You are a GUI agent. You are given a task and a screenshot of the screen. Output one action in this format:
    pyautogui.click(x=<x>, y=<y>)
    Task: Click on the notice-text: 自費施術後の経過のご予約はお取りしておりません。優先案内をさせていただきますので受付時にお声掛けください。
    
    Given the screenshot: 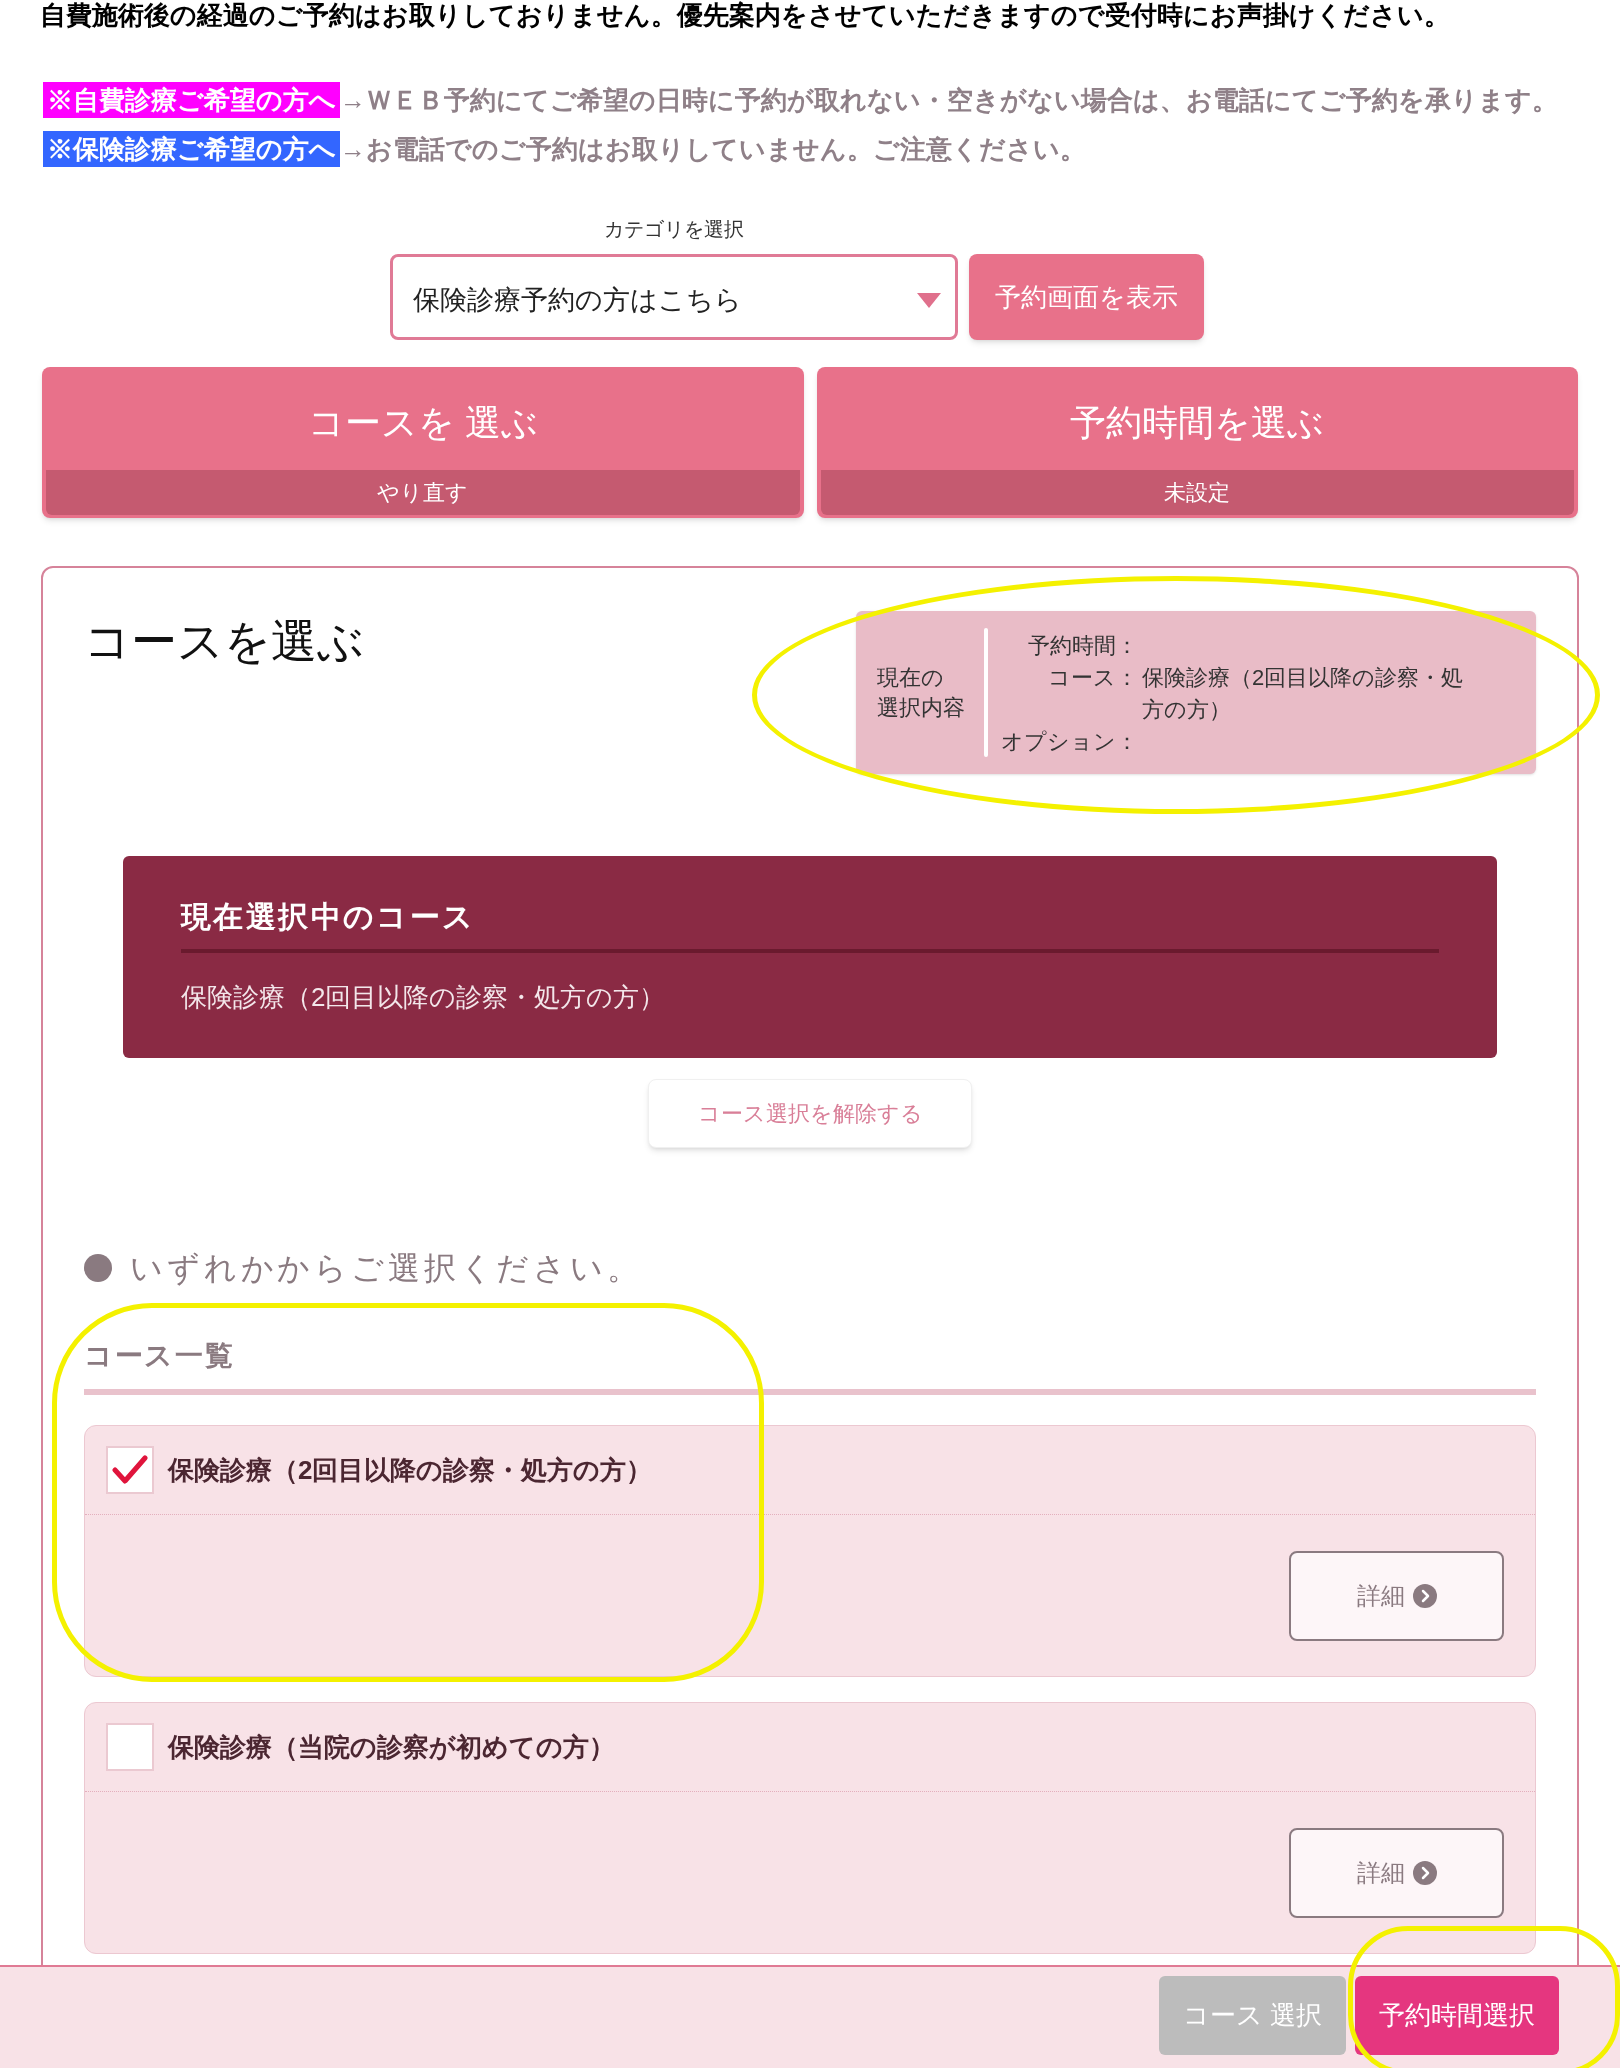 What is the action you would take?
    pyautogui.click(x=745, y=15)
    